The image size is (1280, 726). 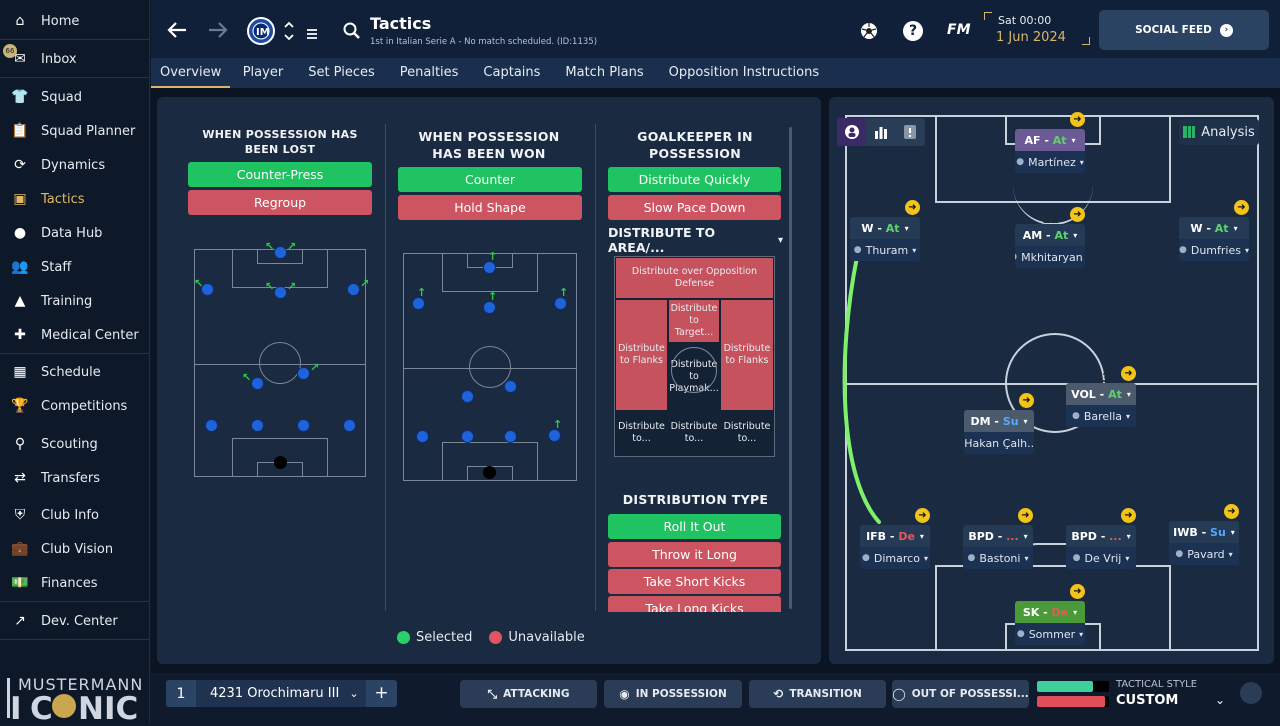 I want to click on mode-tab-in-possession: ◉ IN POSSESSION, so click(x=673, y=694).